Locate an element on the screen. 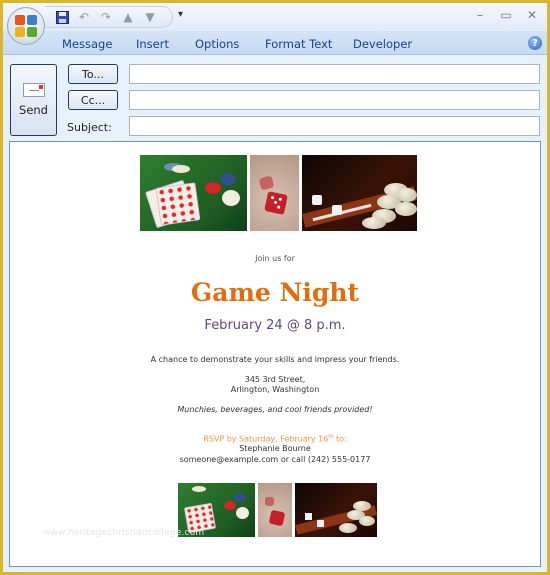 The height and width of the screenshot is (575, 550). redo-icon: ↷ is located at coordinates (106, 17).